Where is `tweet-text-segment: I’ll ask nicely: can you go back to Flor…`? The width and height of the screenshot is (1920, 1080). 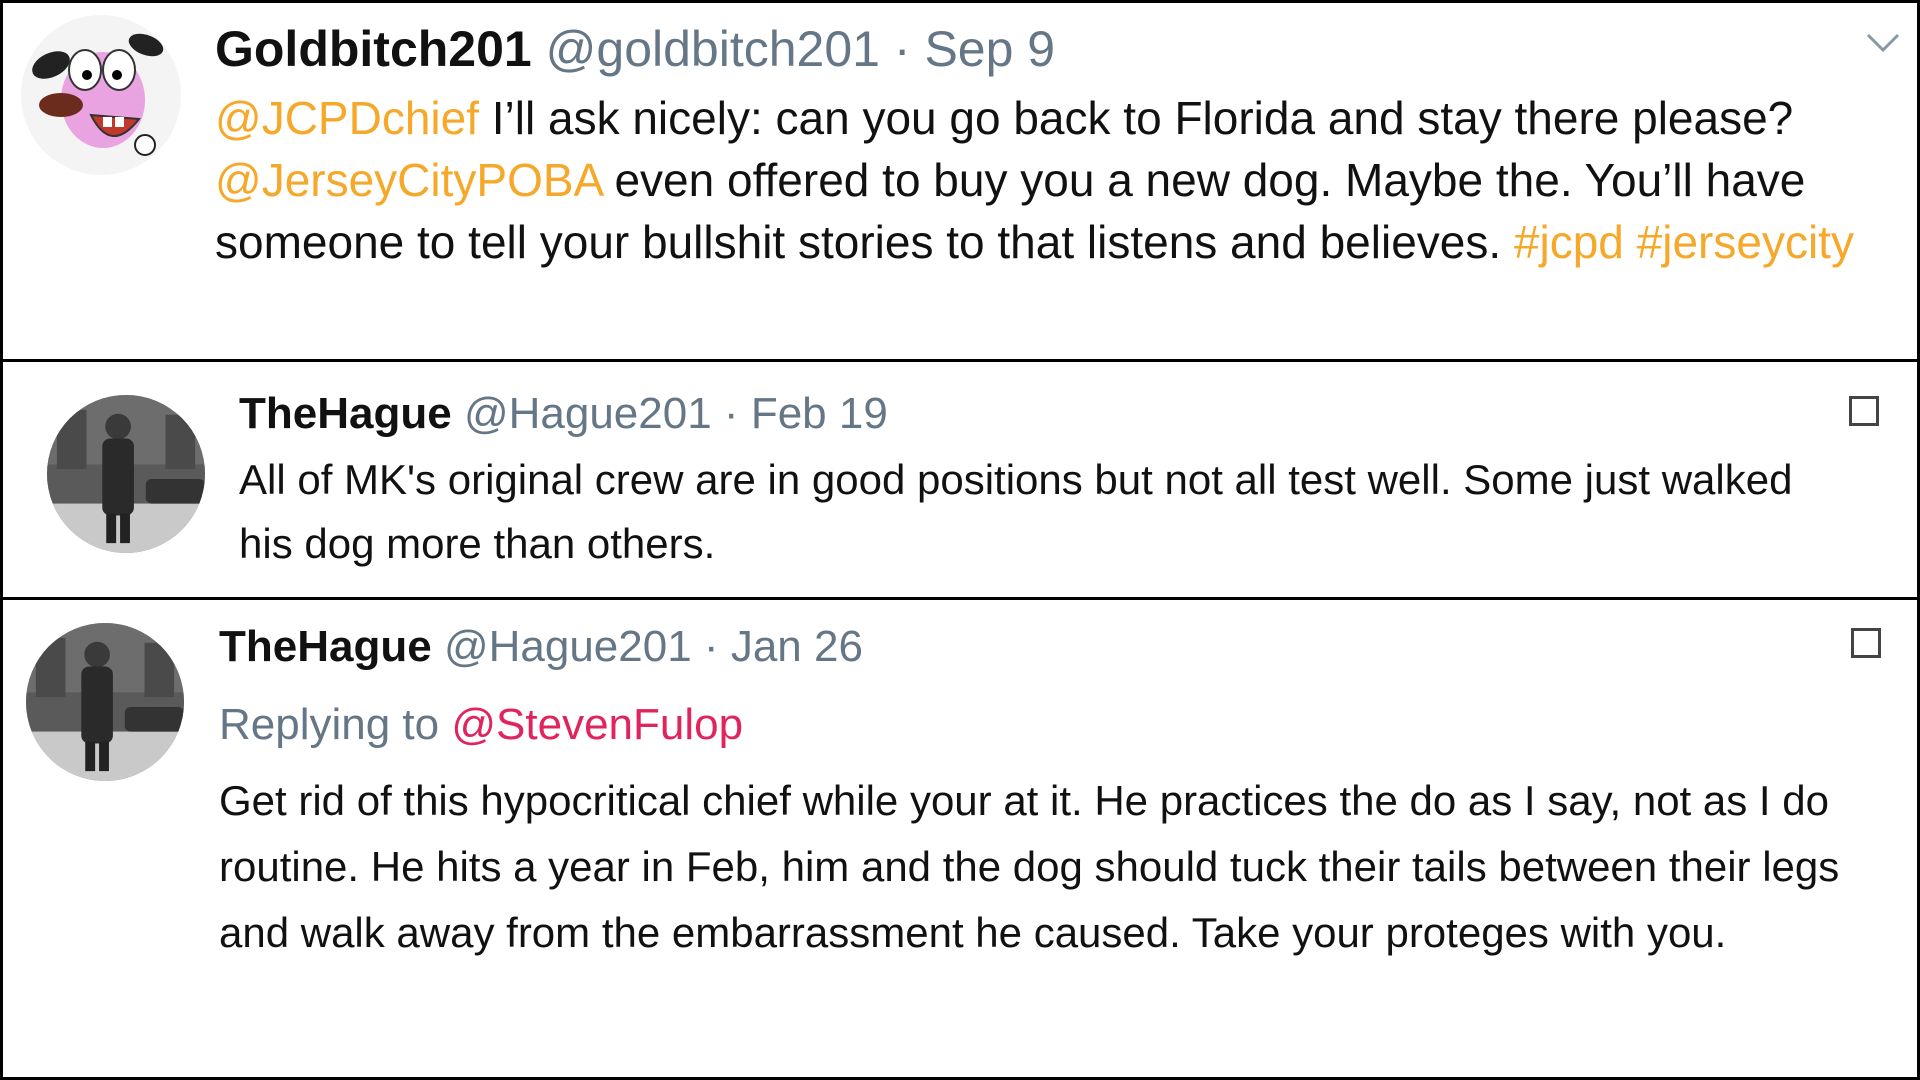 tweet-text-segment: I’ll ask nicely: can you go back to Flor… is located at coordinates (1136, 118).